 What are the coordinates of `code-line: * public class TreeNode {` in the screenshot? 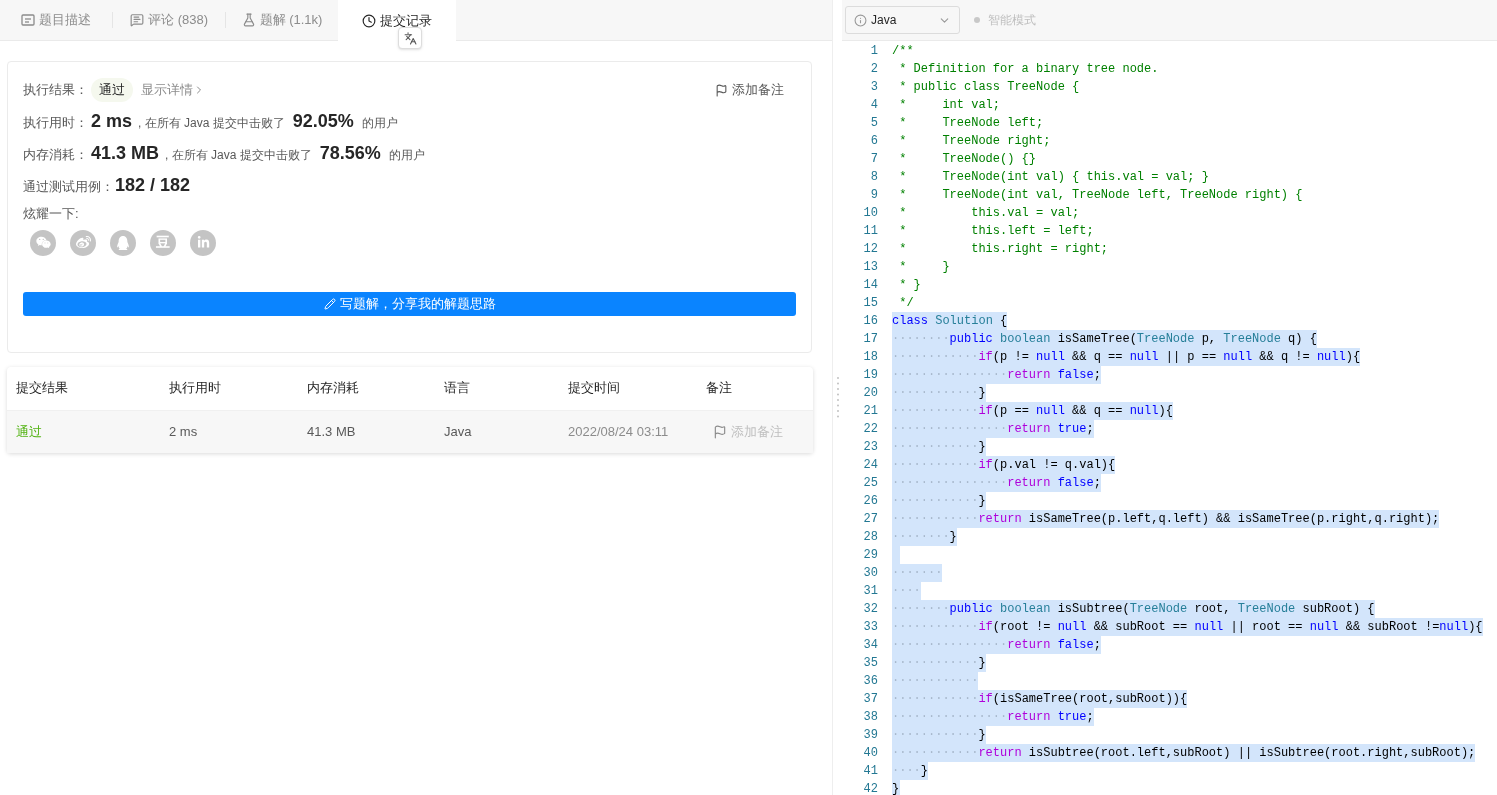 It's located at (989, 87).